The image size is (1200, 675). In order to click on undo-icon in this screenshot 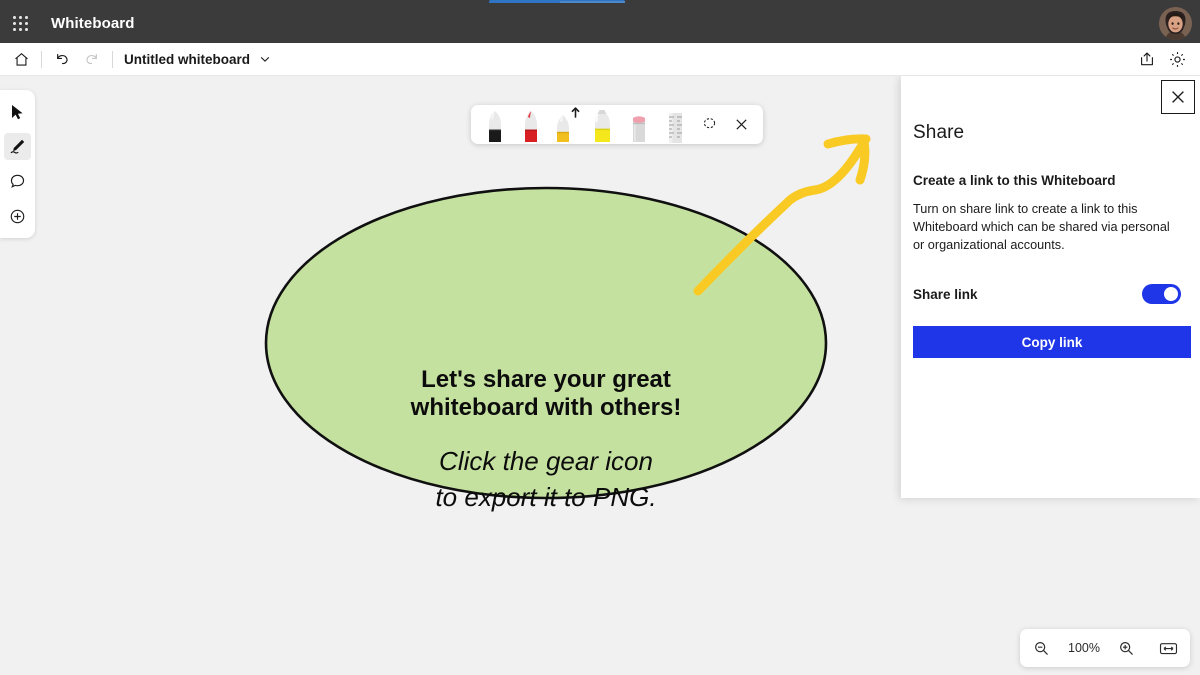, I will do `click(62, 59)`.